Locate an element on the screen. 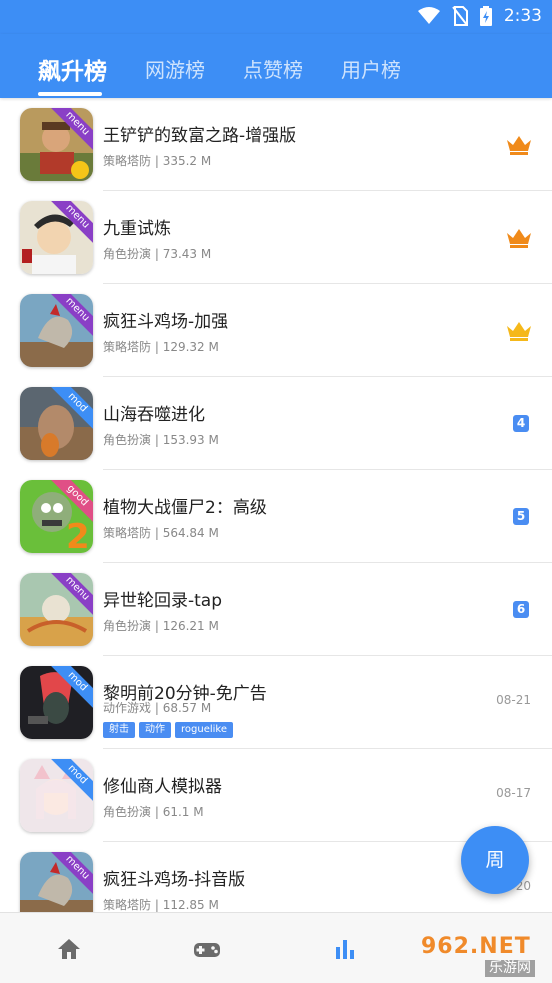 Image resolution: width=552 pixels, height=983 pixels. tab-online: 网游榜 is located at coordinates (175, 68).